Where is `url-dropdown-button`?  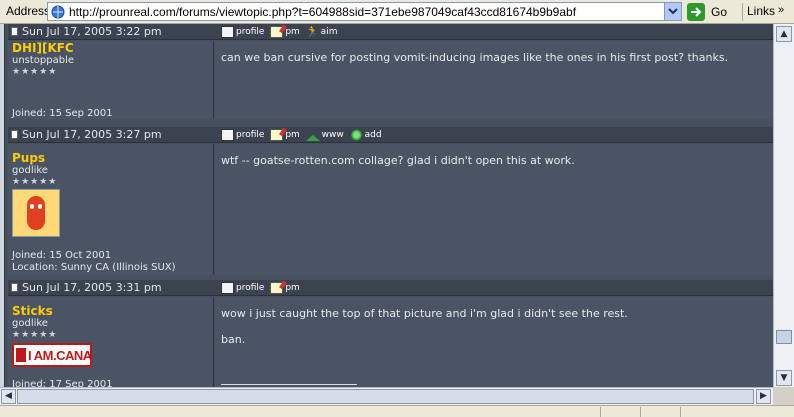
url-dropdown-button is located at coordinates (672, 11).